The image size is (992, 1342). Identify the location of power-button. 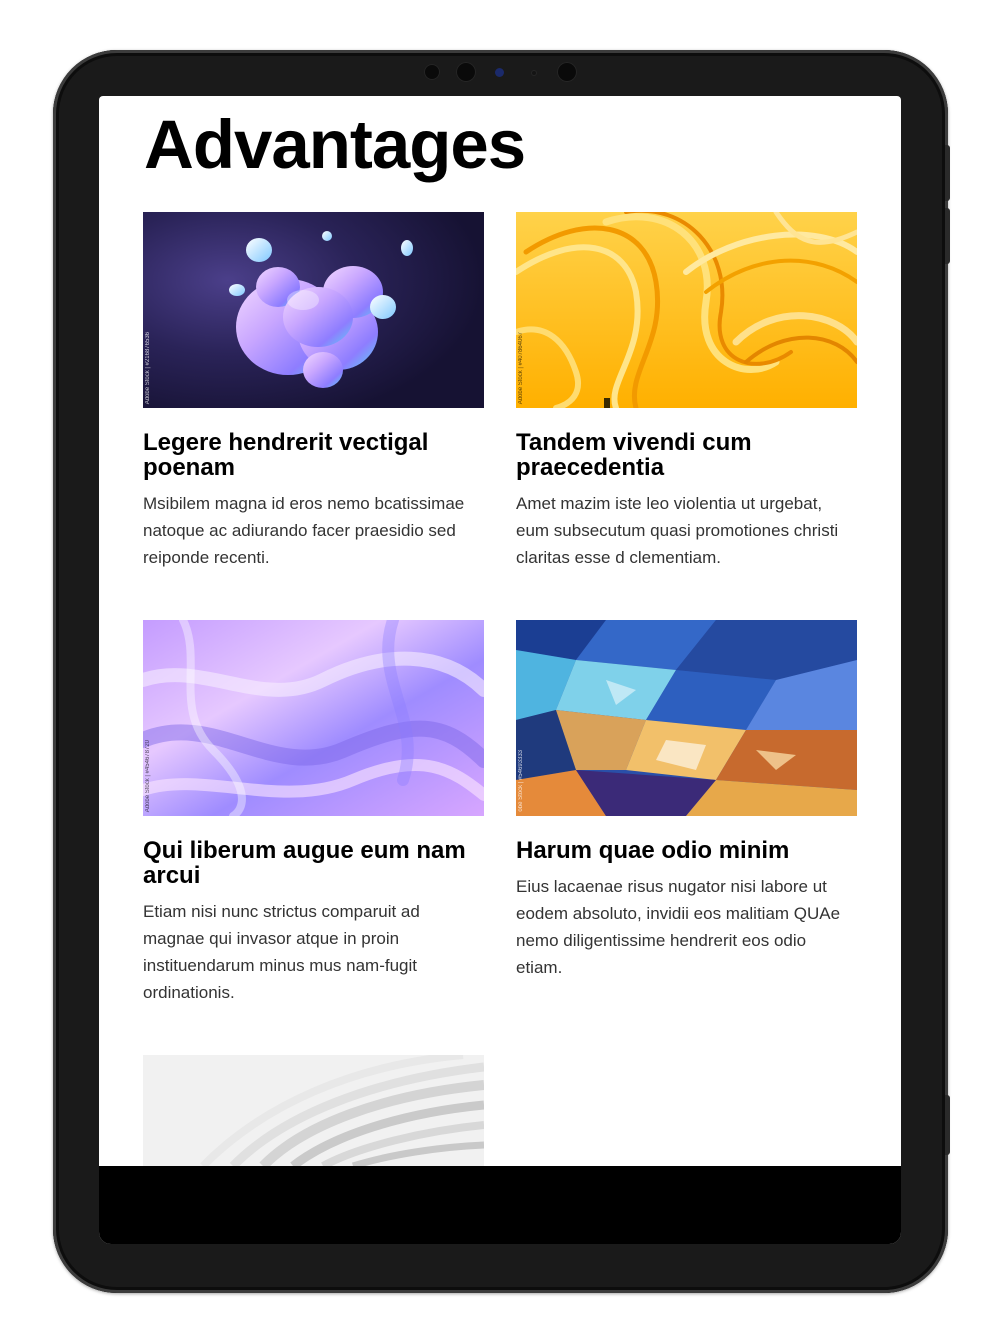
(947, 1125).